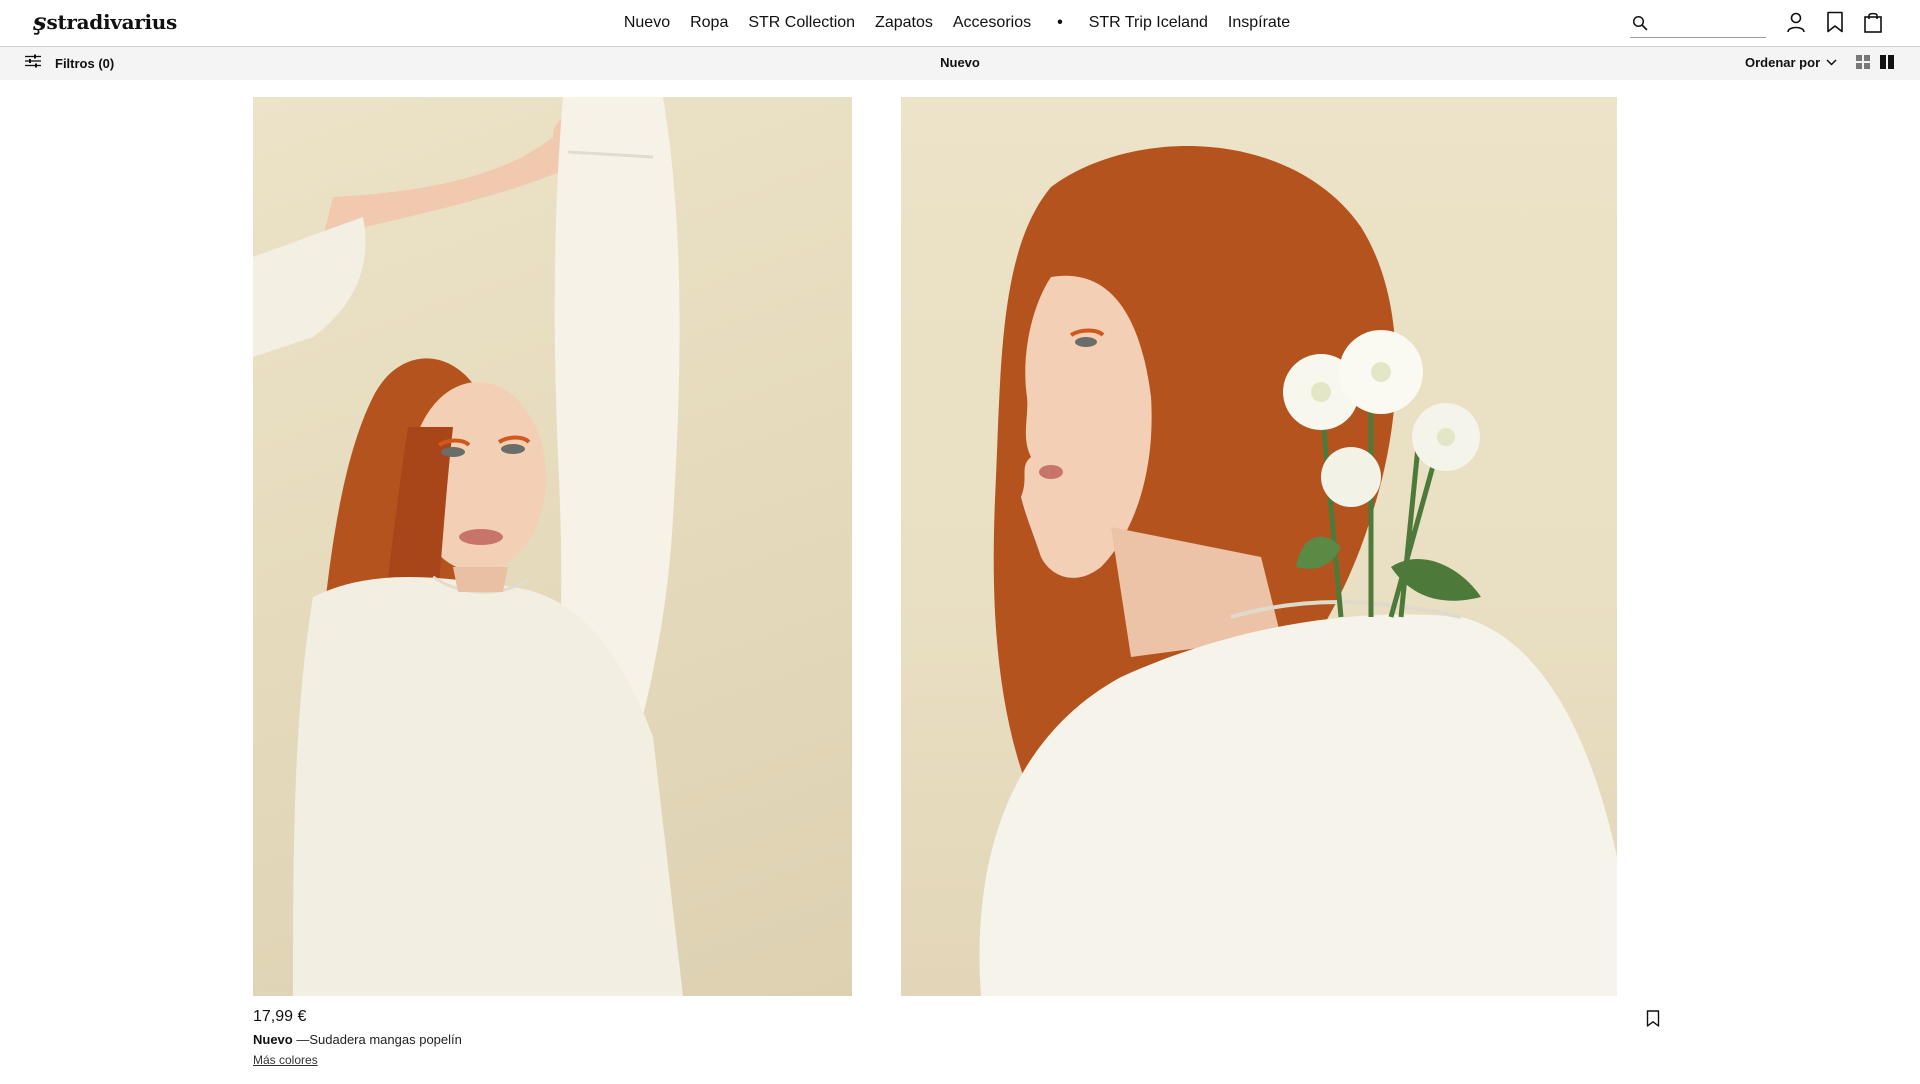 The width and height of the screenshot is (1920, 1084). Describe the element at coordinates (904, 23) in the screenshot. I see `nav-item-zapatos: Zapatos` at that location.